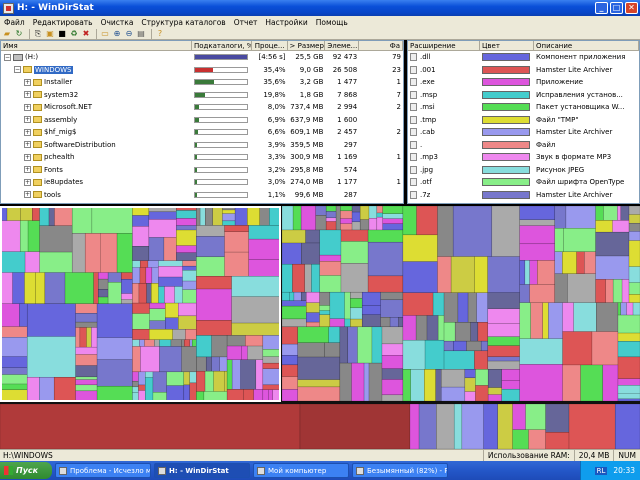  Describe the element at coordinates (202, 145) in the screenshot. I see `directory-row: + SoftwareDistribution 3,9% 359,5 MB 297` at that location.